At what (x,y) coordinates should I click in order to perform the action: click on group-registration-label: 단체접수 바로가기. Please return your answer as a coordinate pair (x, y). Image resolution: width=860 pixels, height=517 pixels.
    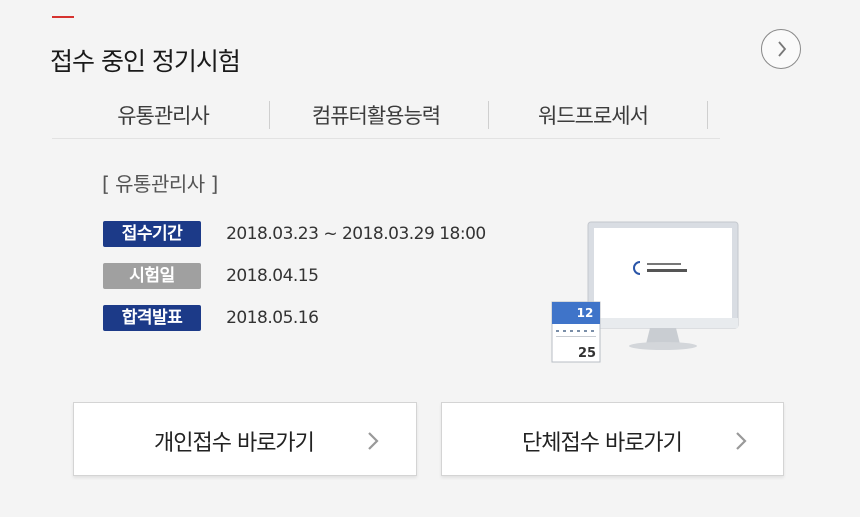
    Looking at the image, I should click on (602, 443).